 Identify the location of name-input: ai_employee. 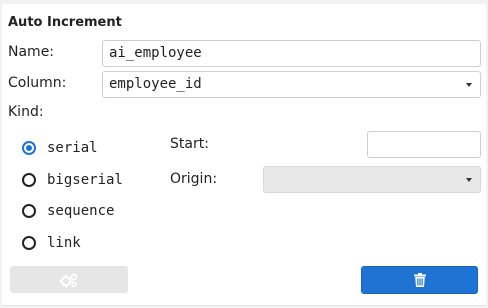
(291, 53).